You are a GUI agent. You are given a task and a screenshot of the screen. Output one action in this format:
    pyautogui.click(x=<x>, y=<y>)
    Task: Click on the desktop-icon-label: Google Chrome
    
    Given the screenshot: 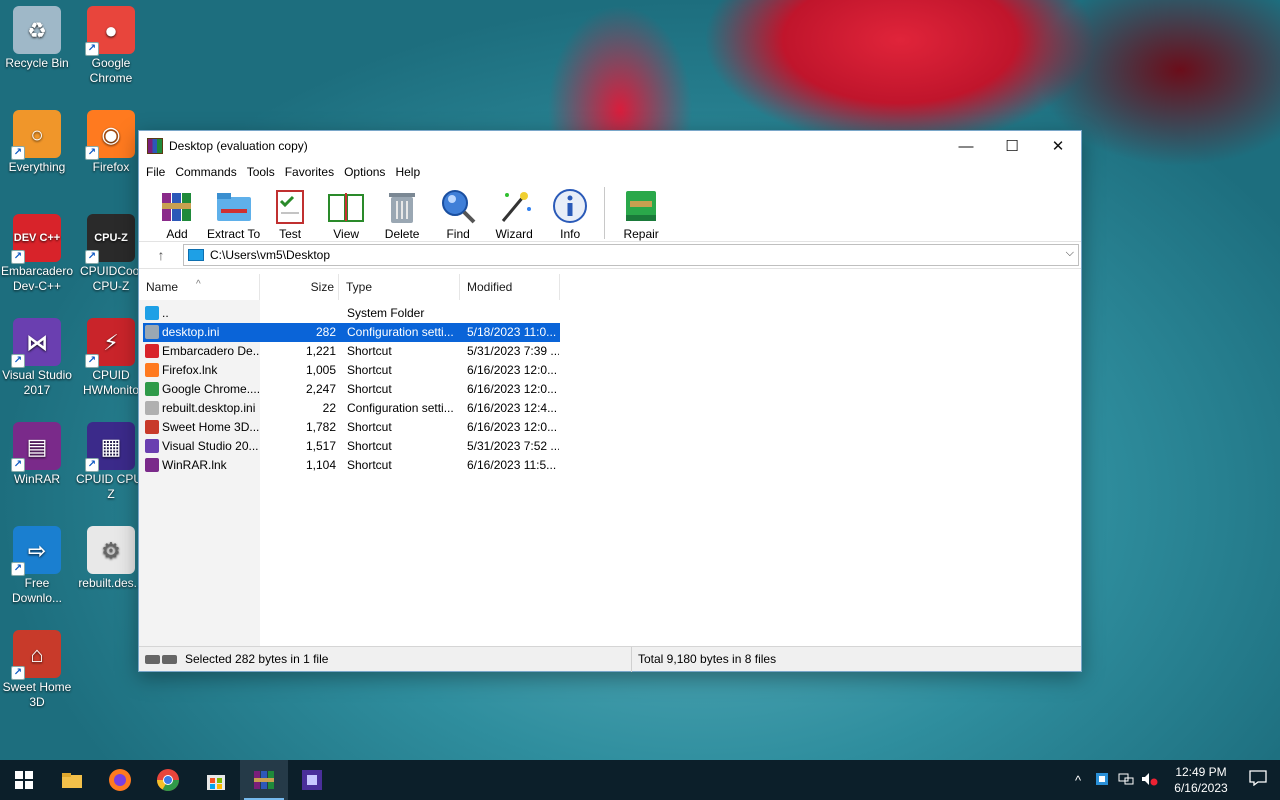 What is the action you would take?
    pyautogui.click(x=111, y=70)
    